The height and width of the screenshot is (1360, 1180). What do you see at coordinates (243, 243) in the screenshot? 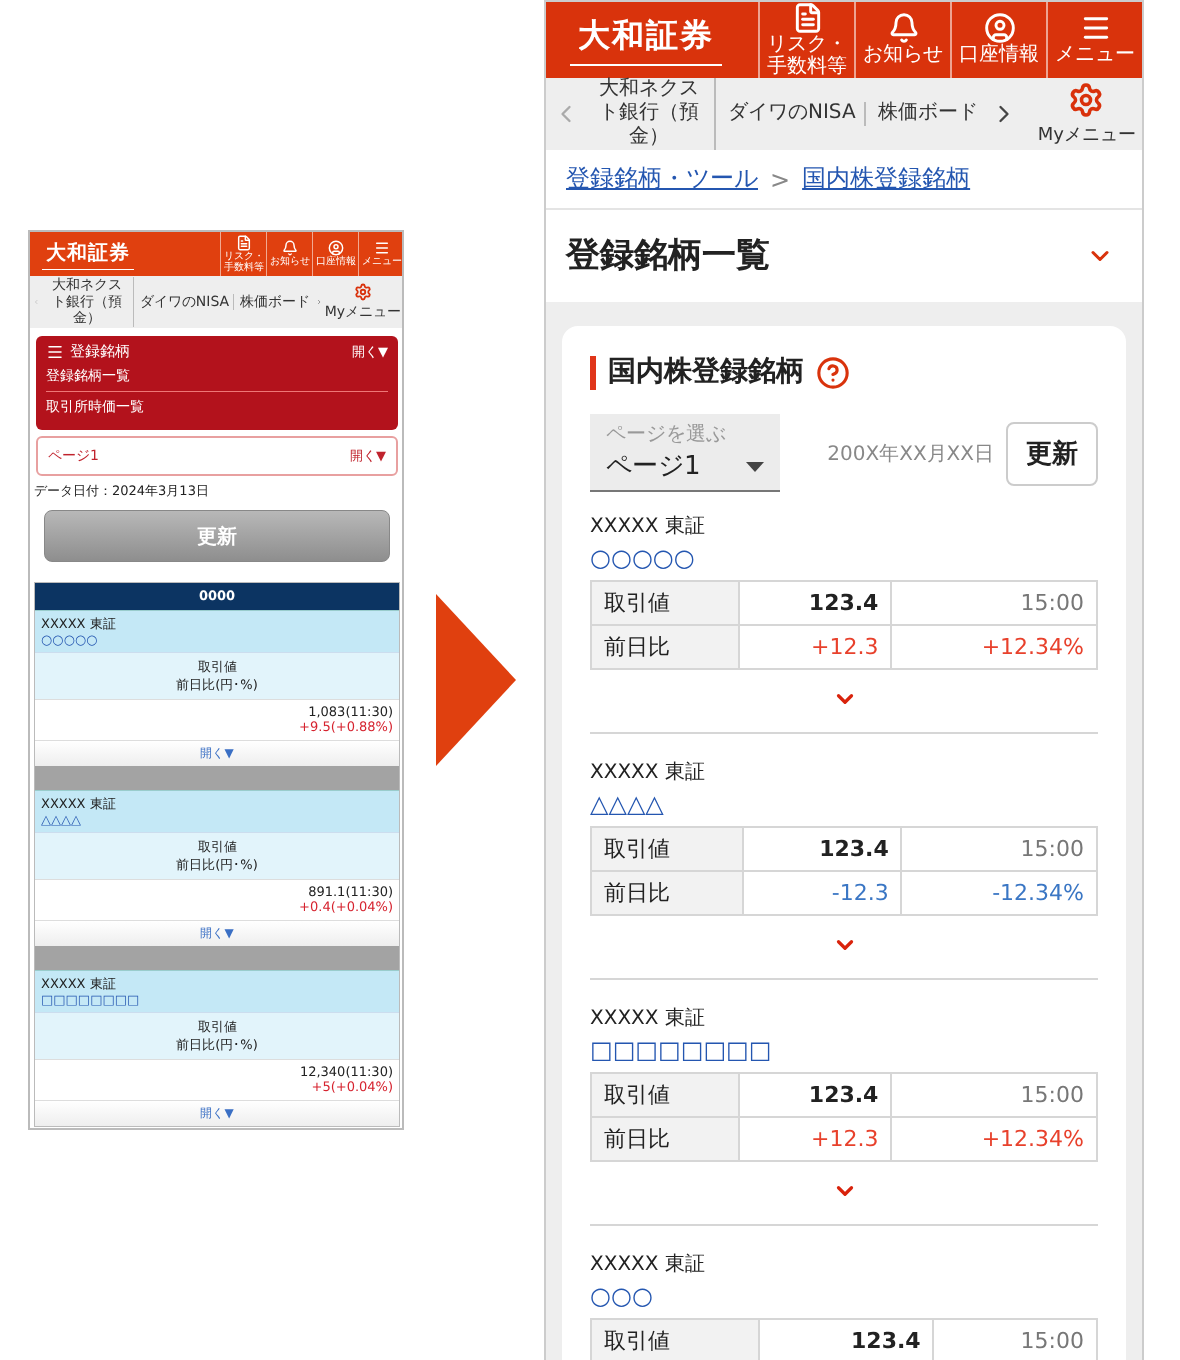
I see `document-icon` at bounding box center [243, 243].